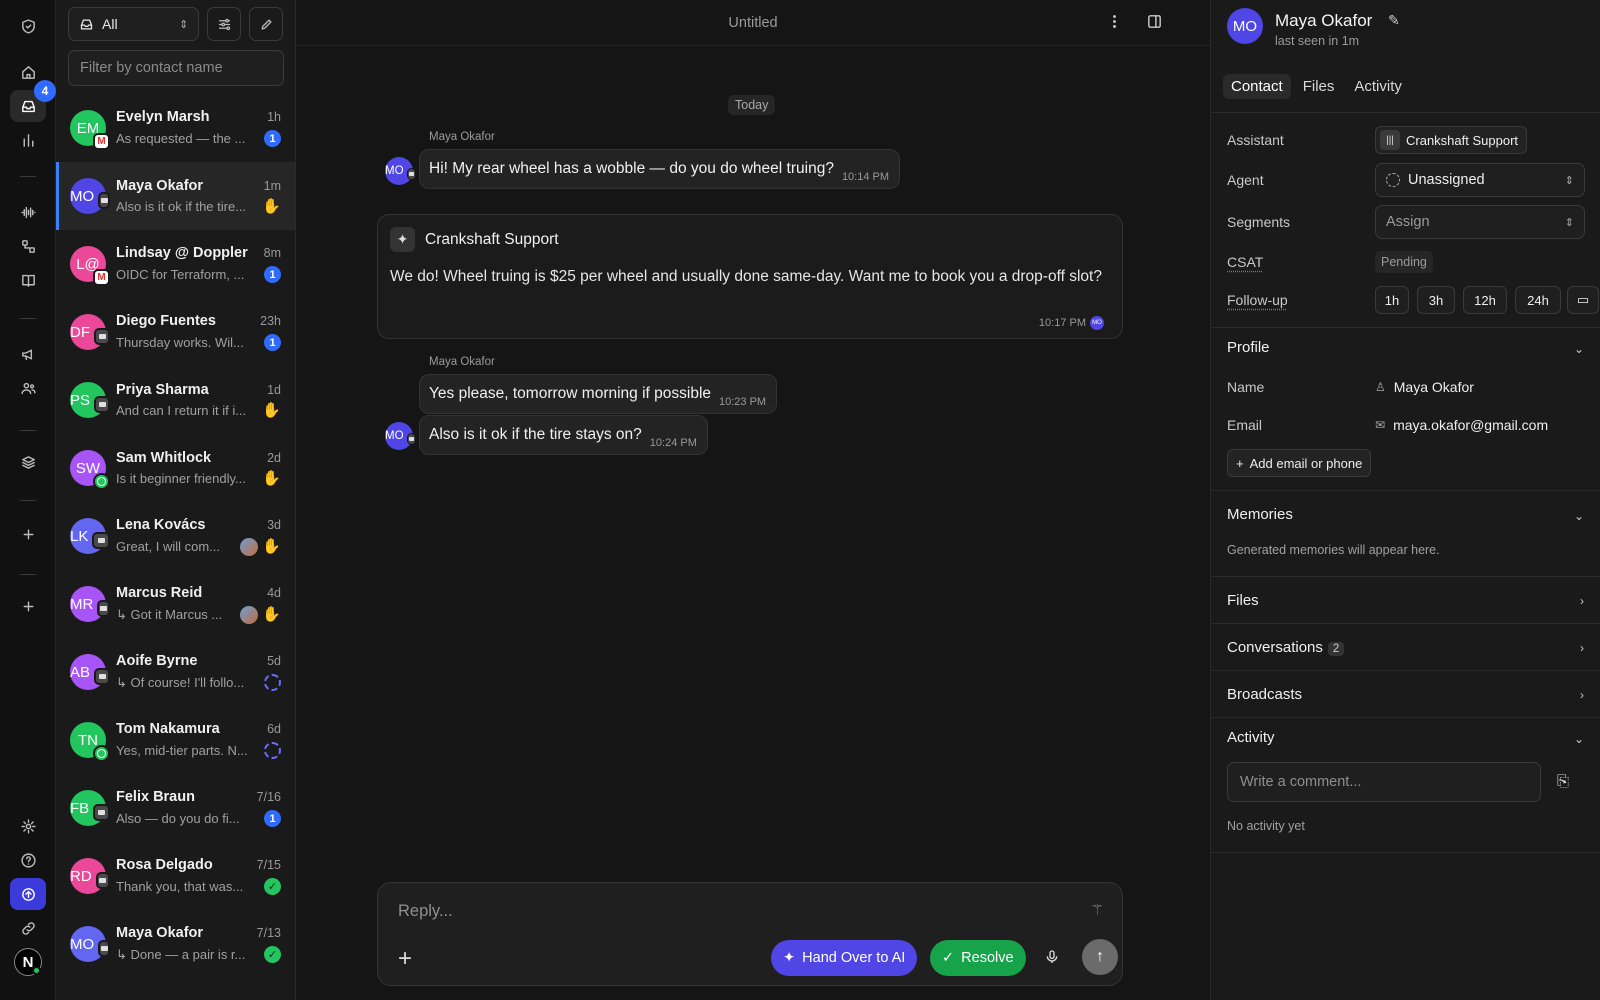 Image resolution: width=1600 pixels, height=1000 pixels. I want to click on send-button: ↑, so click(1100, 957).